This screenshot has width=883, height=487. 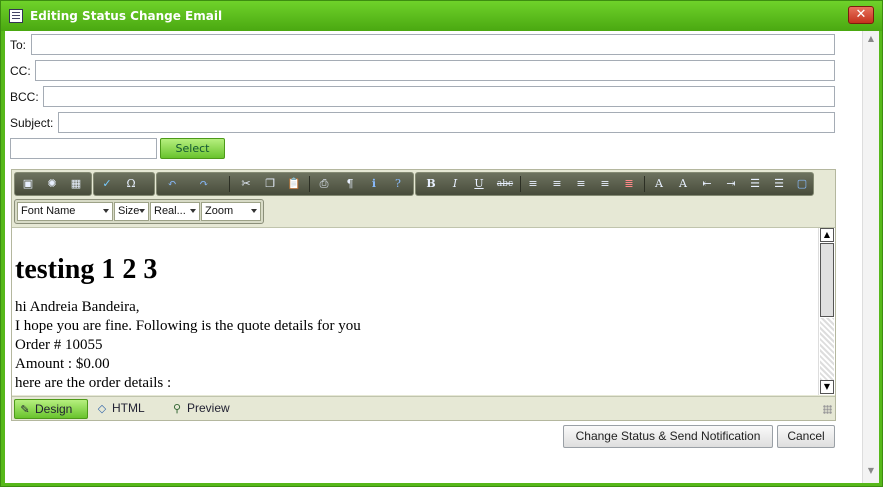 What do you see at coordinates (423, 408) in the screenshot?
I see `editor-mode-bar: ✎ Design ◇ HTML ⚲ Preview` at bounding box center [423, 408].